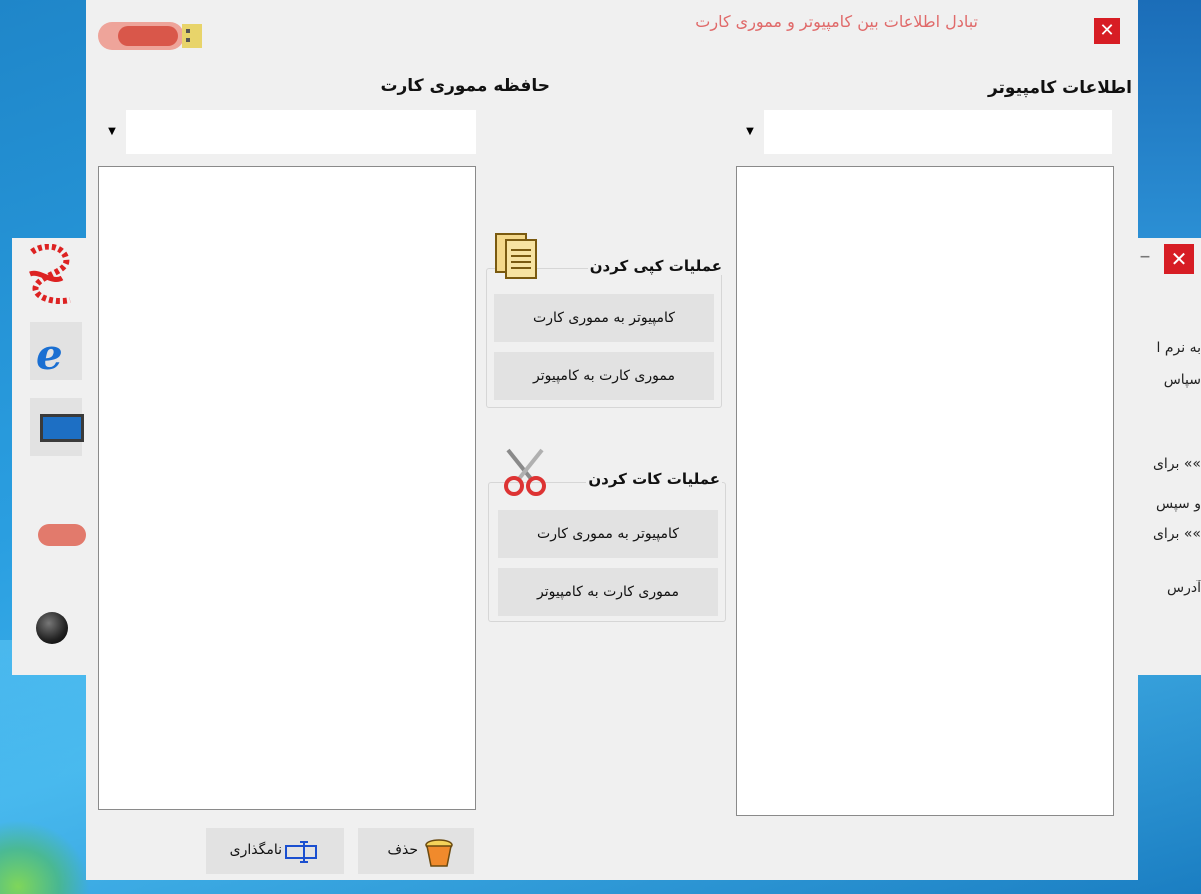 Image resolution: width=1201 pixels, height=894 pixels. Describe the element at coordinates (439, 853) in the screenshot. I see `trash-bin-icon` at that location.